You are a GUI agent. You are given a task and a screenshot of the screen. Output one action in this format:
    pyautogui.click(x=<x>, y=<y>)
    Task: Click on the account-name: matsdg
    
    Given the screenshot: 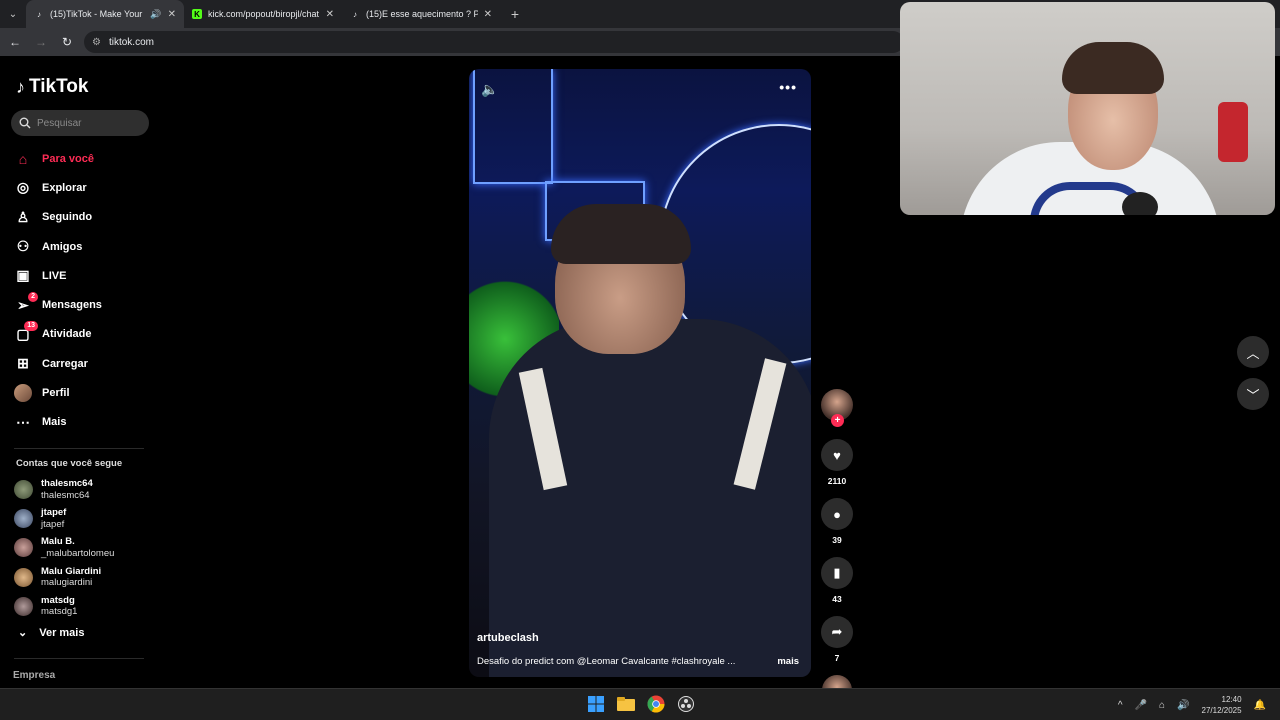 What is the action you would take?
    pyautogui.click(x=58, y=600)
    